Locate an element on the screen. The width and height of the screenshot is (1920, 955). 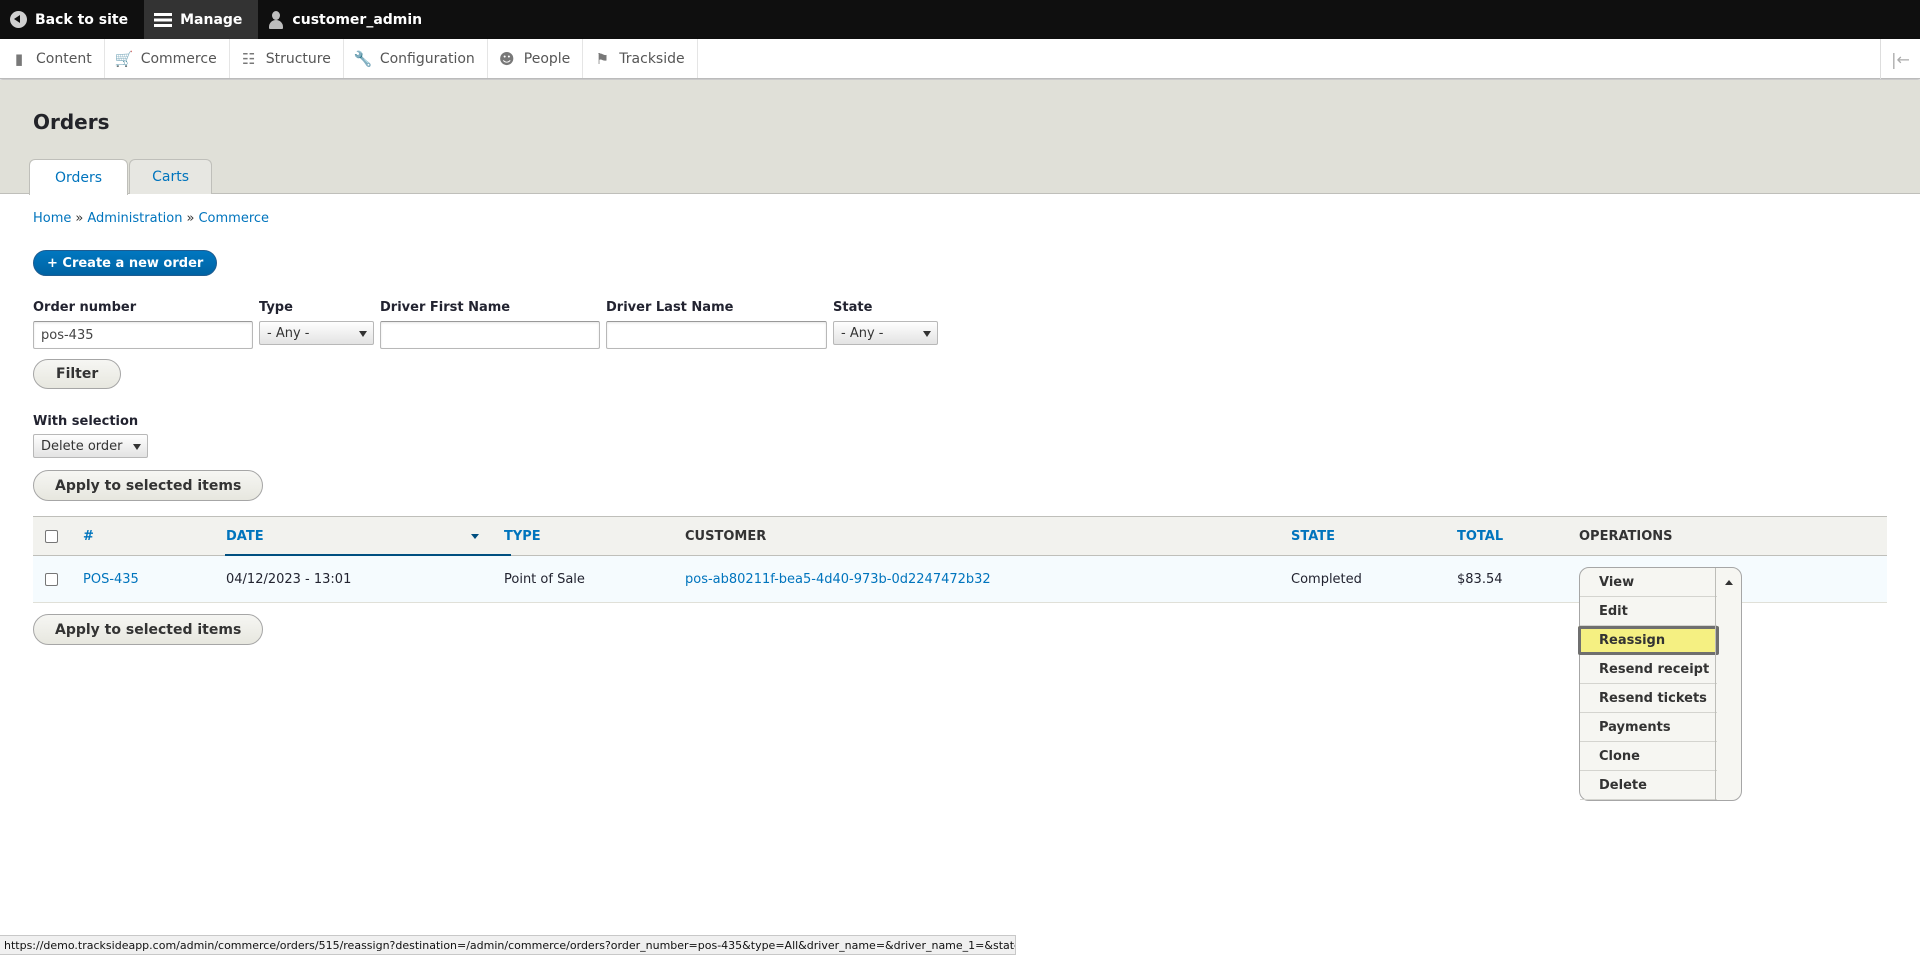
operation-resend-receipt: Resend receipt is located at coordinates (1648, 669).